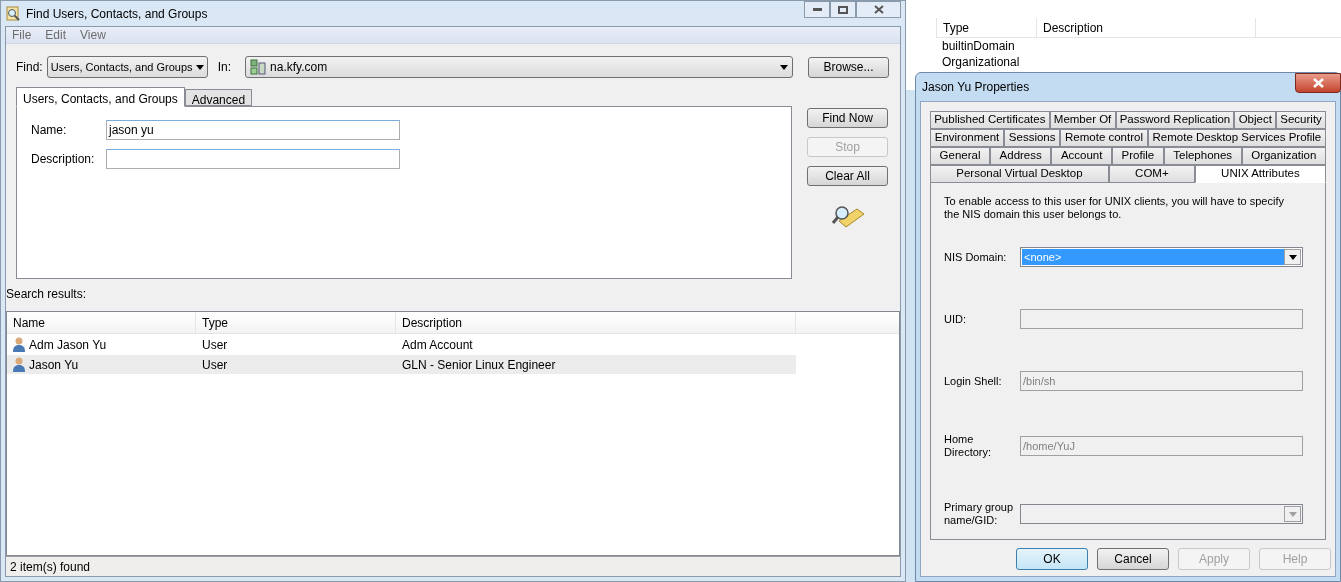 This screenshot has height=582, width=1341. Describe the element at coordinates (253, 130) in the screenshot. I see `text-field: jason yu` at that location.